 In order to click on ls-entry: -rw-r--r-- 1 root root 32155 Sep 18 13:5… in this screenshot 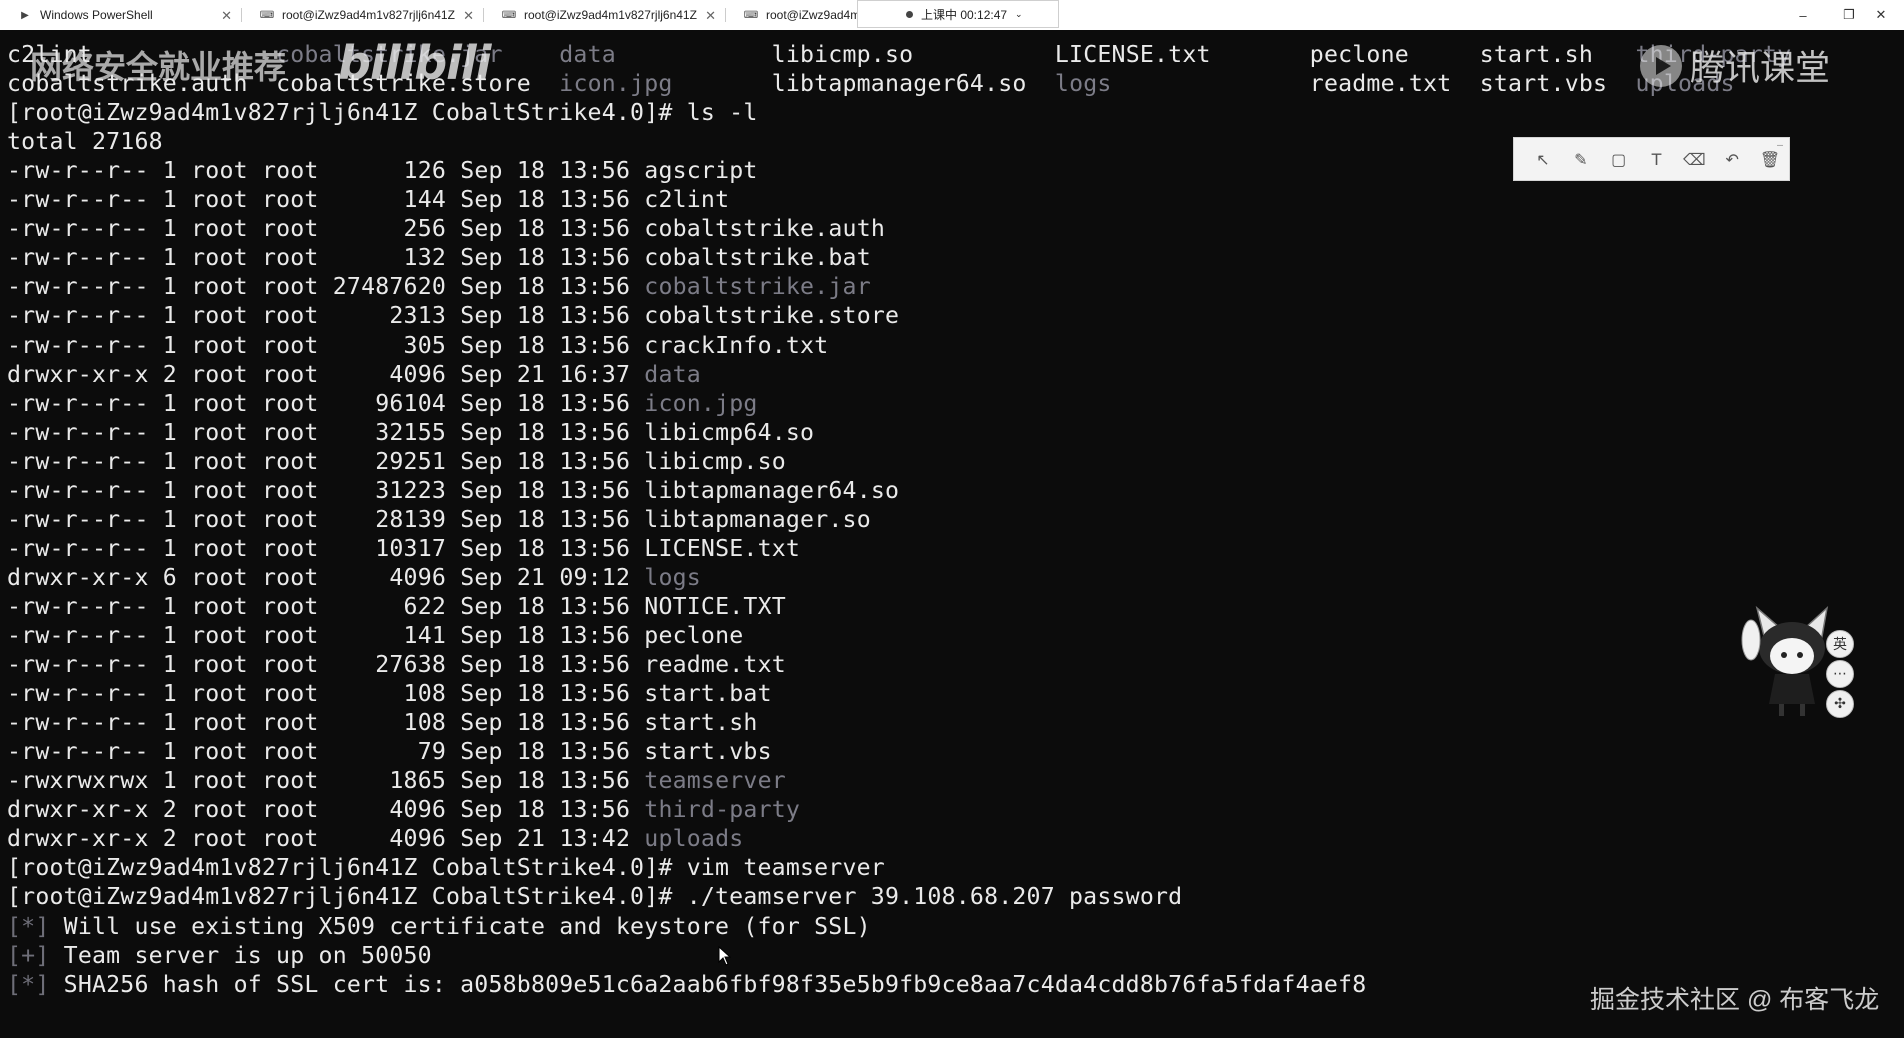, I will do `click(410, 432)`.